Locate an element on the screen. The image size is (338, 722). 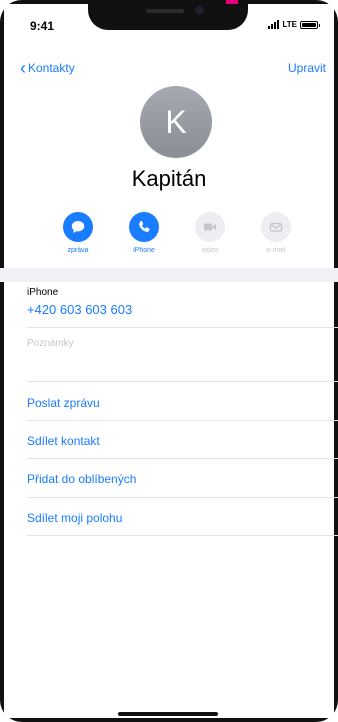
chevron-left-icon: ‹ is located at coordinates (23, 68).